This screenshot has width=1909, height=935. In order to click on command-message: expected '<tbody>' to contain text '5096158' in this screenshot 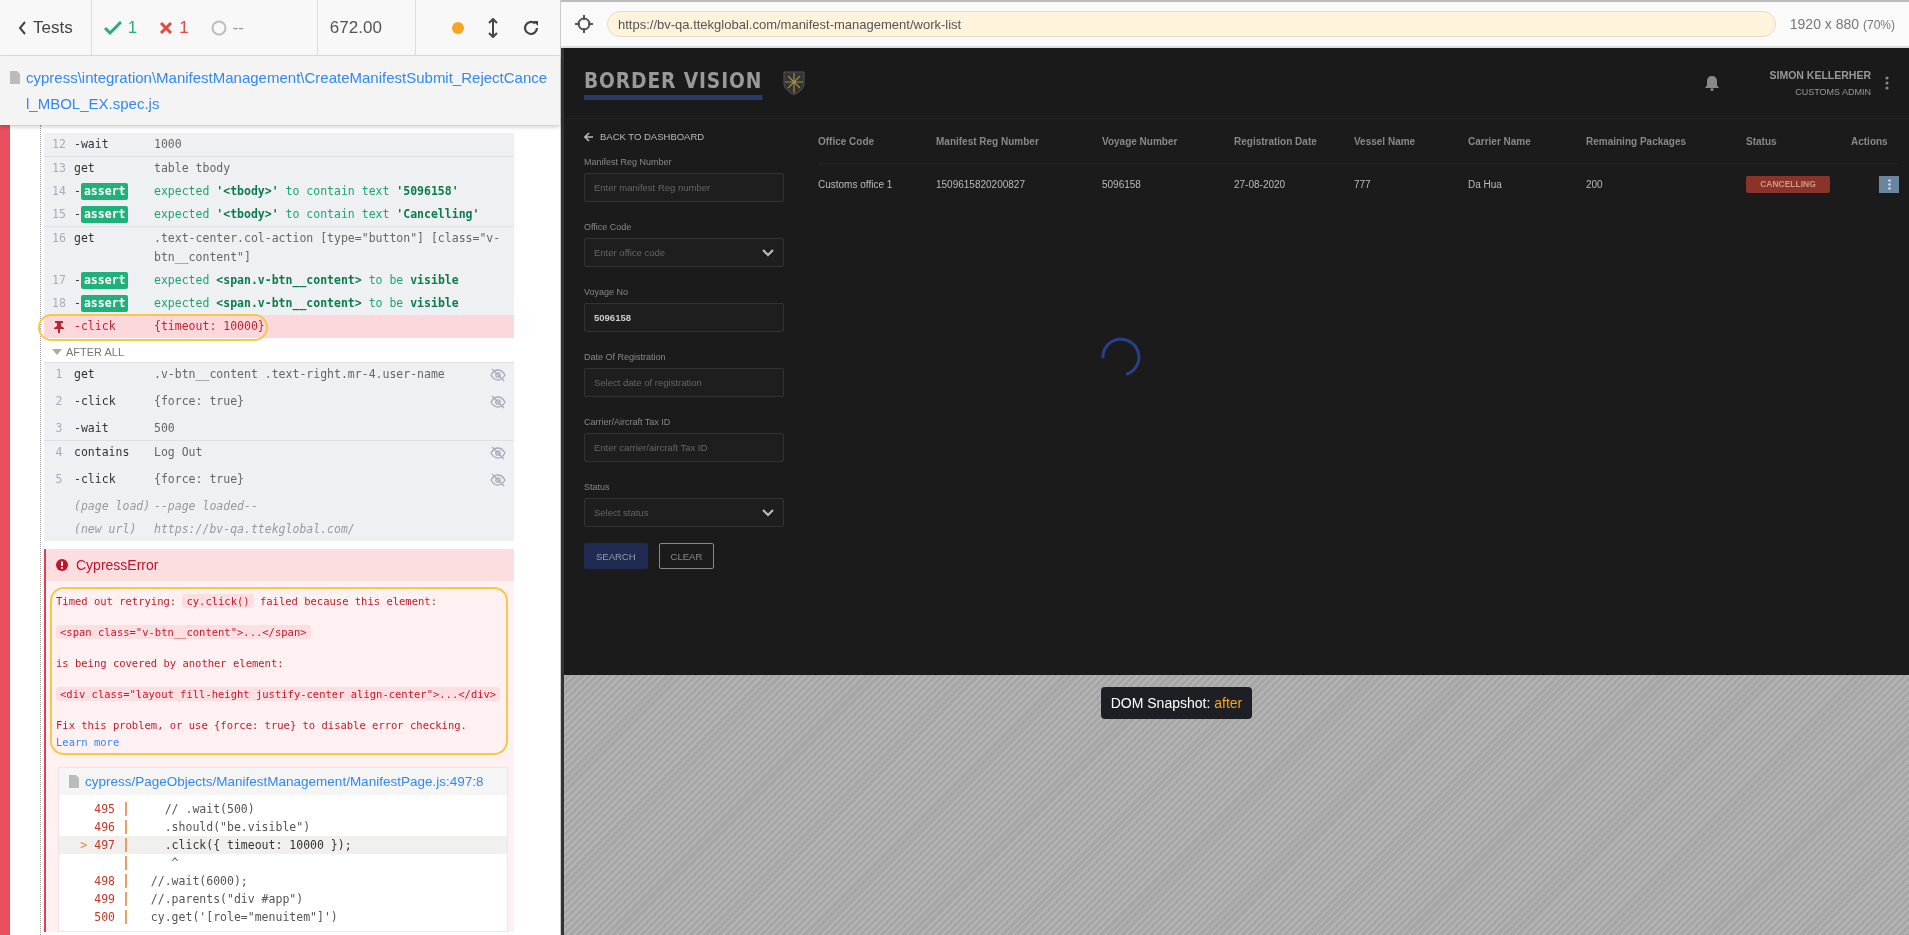, I will do `click(307, 191)`.